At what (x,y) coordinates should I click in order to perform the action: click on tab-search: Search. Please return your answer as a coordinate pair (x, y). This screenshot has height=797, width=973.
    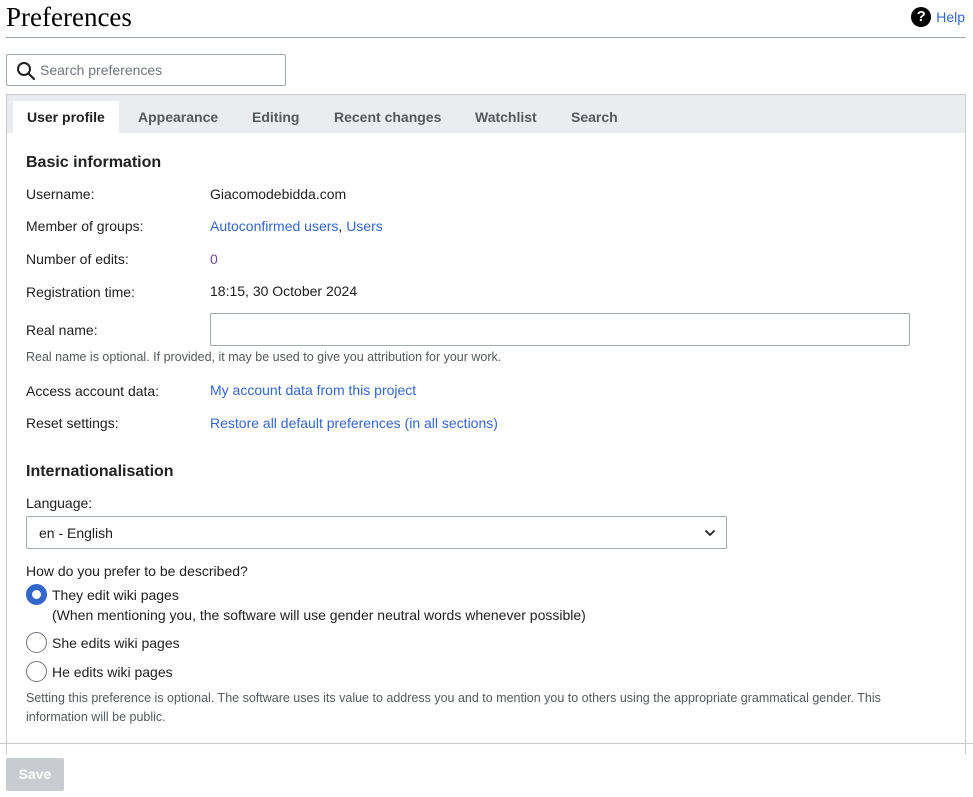
    Looking at the image, I should click on (594, 117).